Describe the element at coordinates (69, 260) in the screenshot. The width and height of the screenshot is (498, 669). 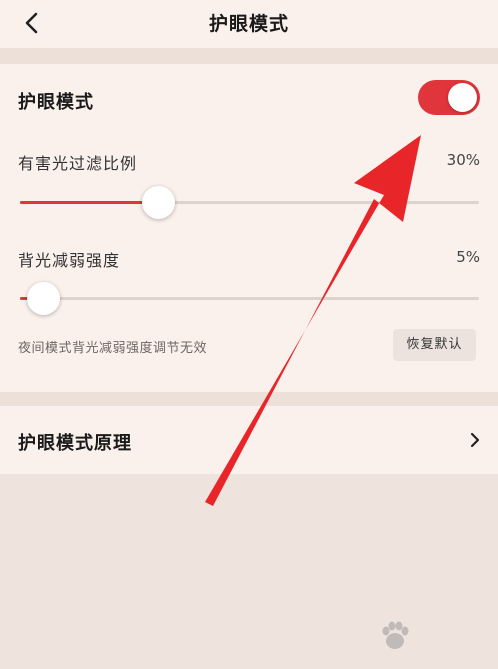
I see `backlight-label: 背光减弱强度` at that location.